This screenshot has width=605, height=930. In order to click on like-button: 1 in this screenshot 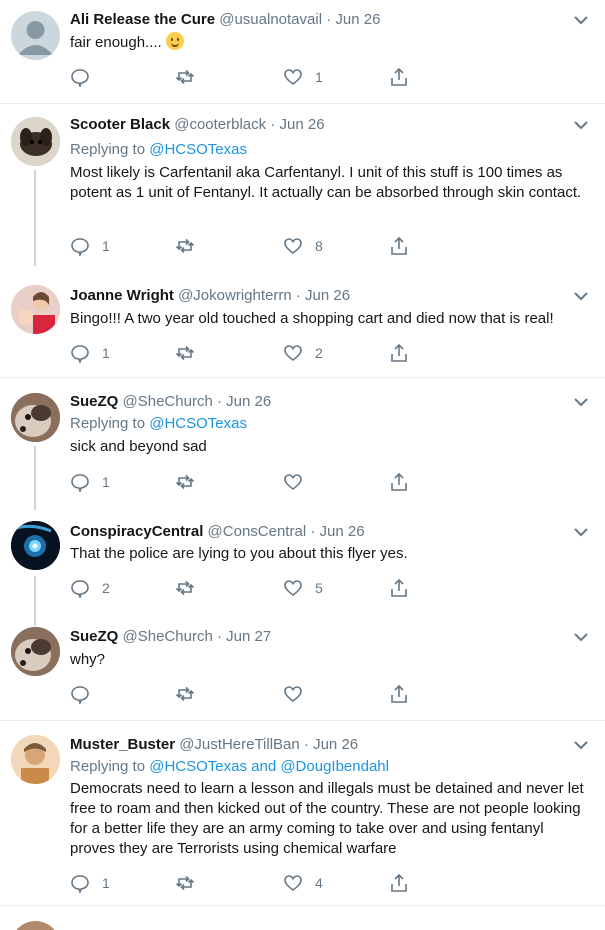, I will do `click(303, 77)`.